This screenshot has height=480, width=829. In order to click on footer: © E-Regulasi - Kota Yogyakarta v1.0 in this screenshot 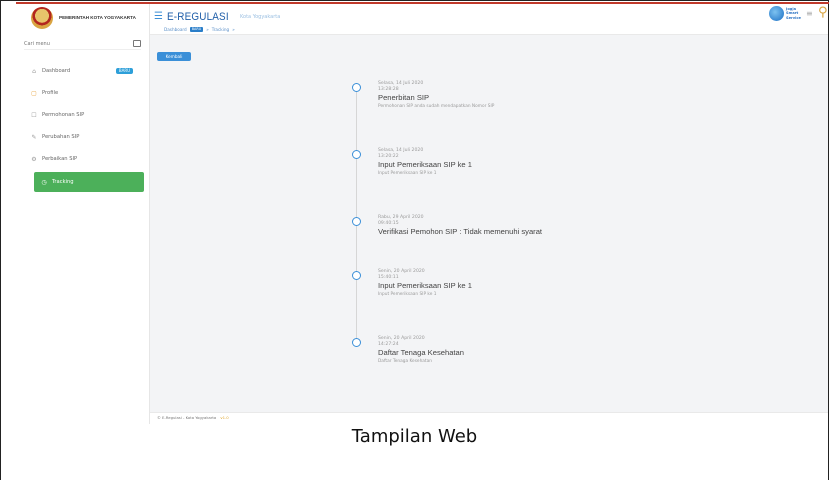, I will do `click(489, 418)`.